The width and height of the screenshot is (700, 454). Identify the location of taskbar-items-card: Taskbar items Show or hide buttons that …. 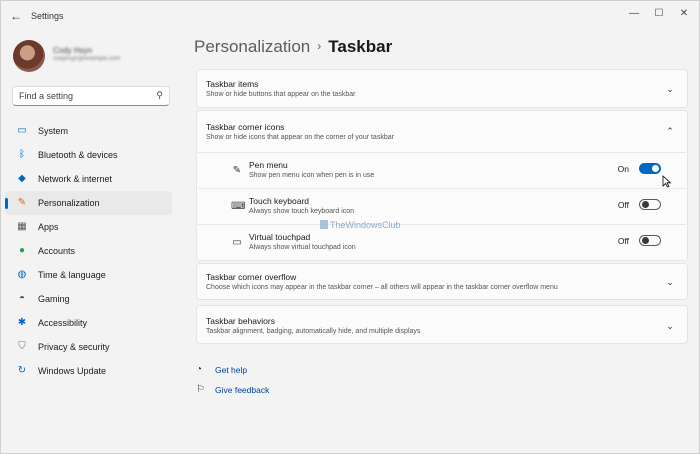
(442, 88).